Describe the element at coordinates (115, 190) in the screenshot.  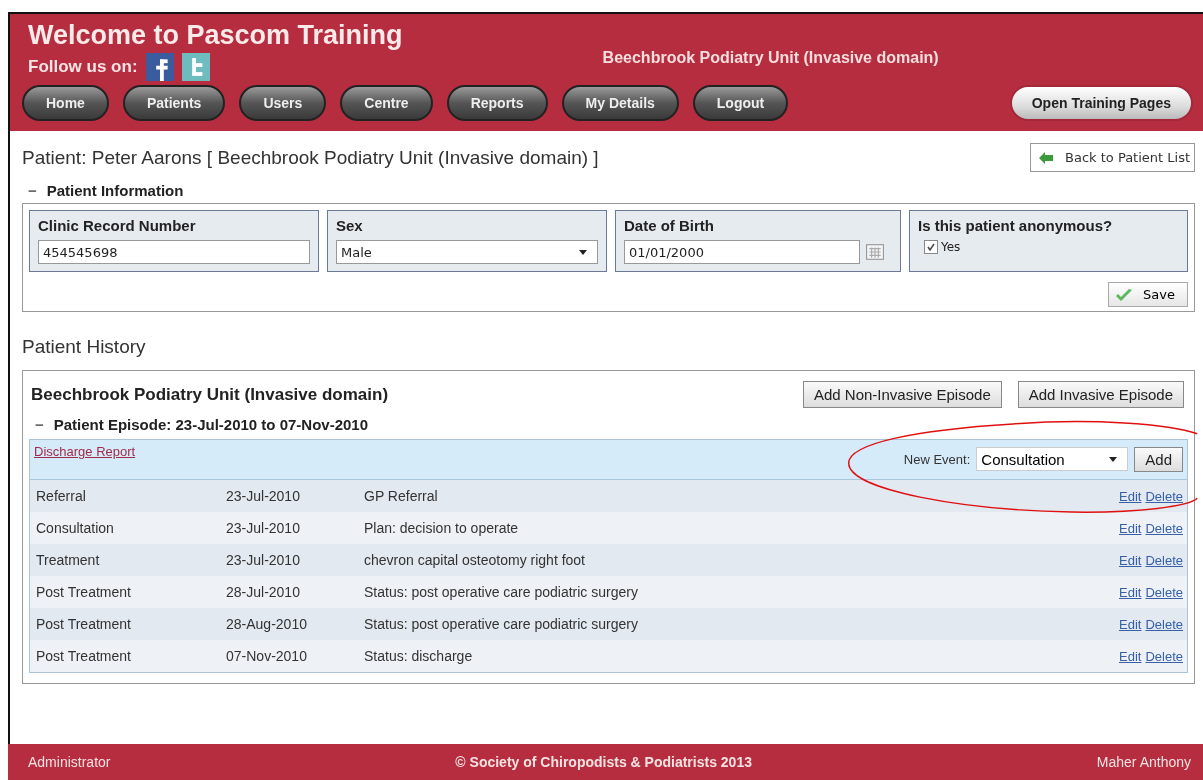
I see `section-title: Patient Information` at that location.